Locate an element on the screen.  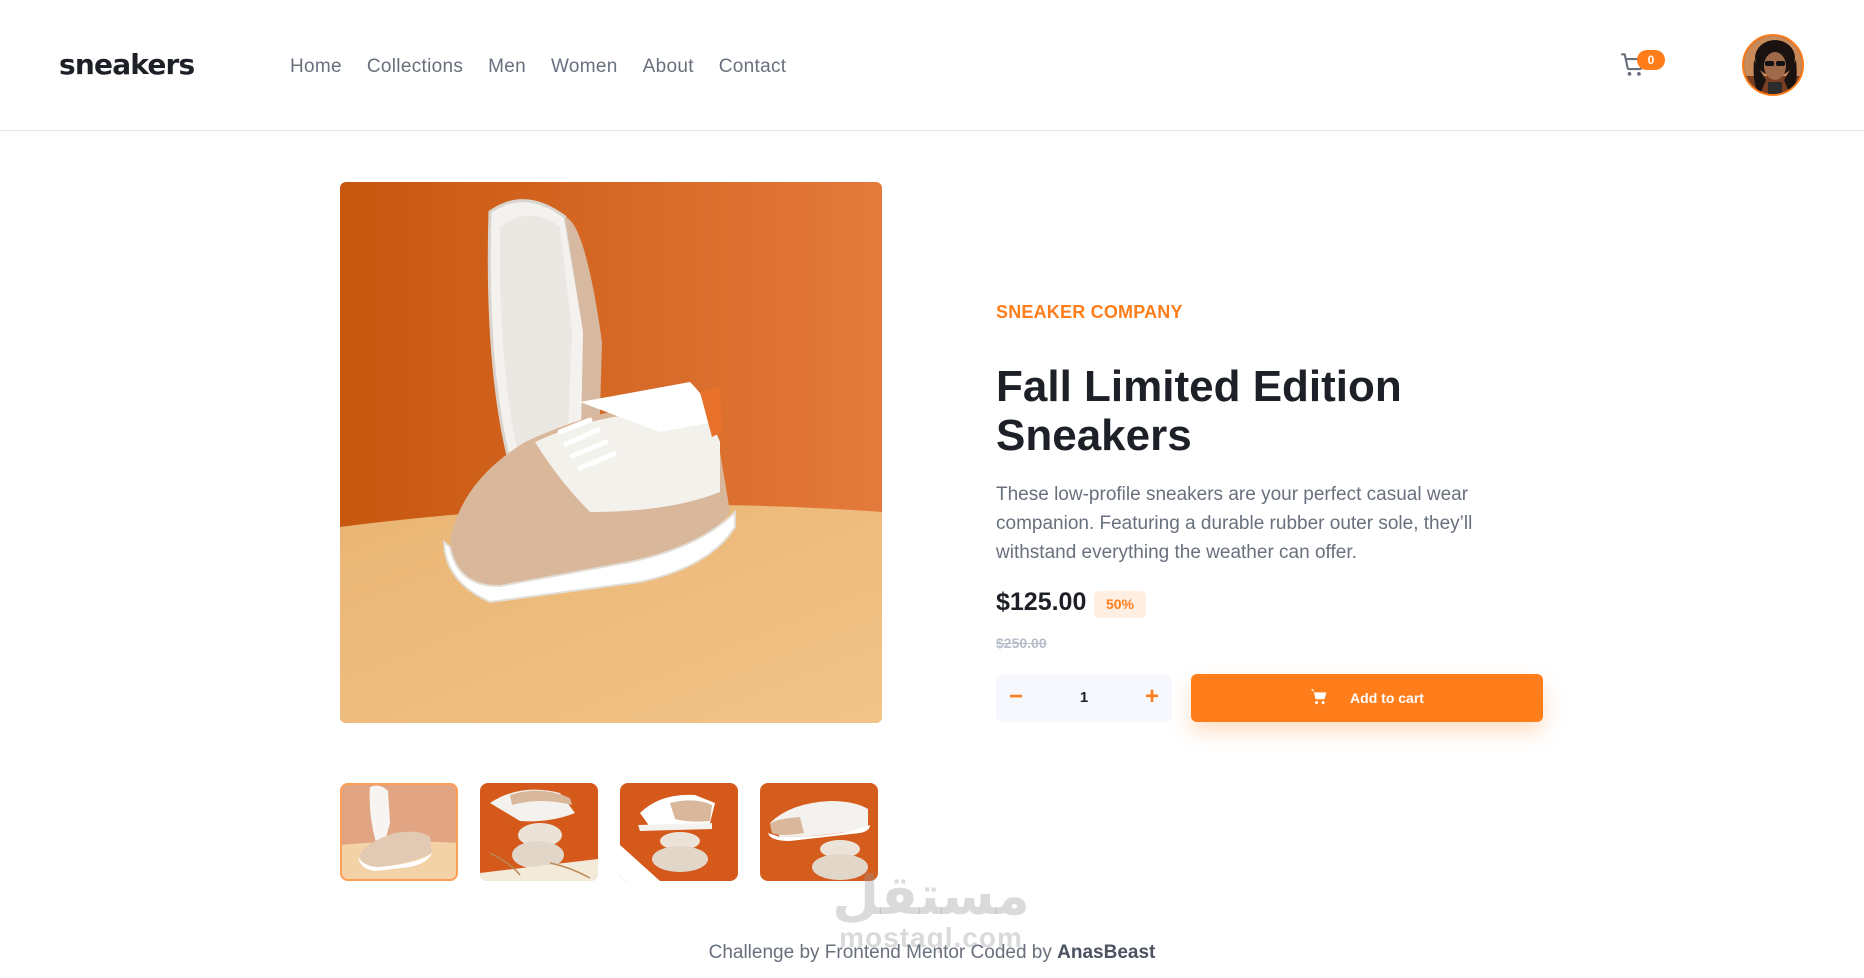
add-to-cart-label: Add to cart is located at coordinates (1387, 698).